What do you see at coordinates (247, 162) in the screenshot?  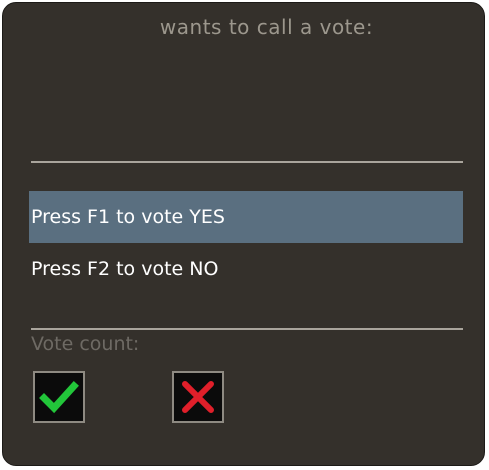 I see `top-divider` at bounding box center [247, 162].